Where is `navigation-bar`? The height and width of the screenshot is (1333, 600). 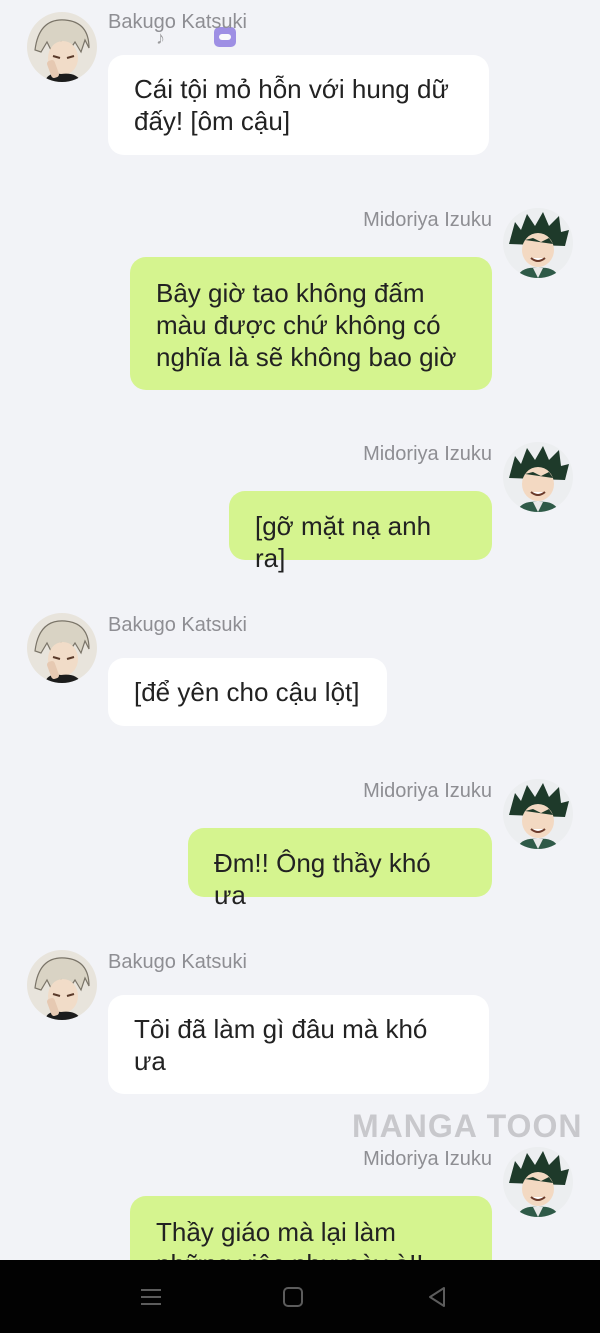
navigation-bar is located at coordinates (300, 1296).